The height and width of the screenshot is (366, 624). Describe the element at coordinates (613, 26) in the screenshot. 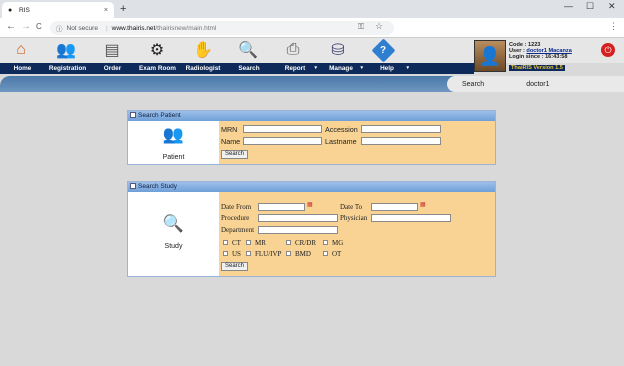

I see `browser-menu-icon: ⋮` at that location.